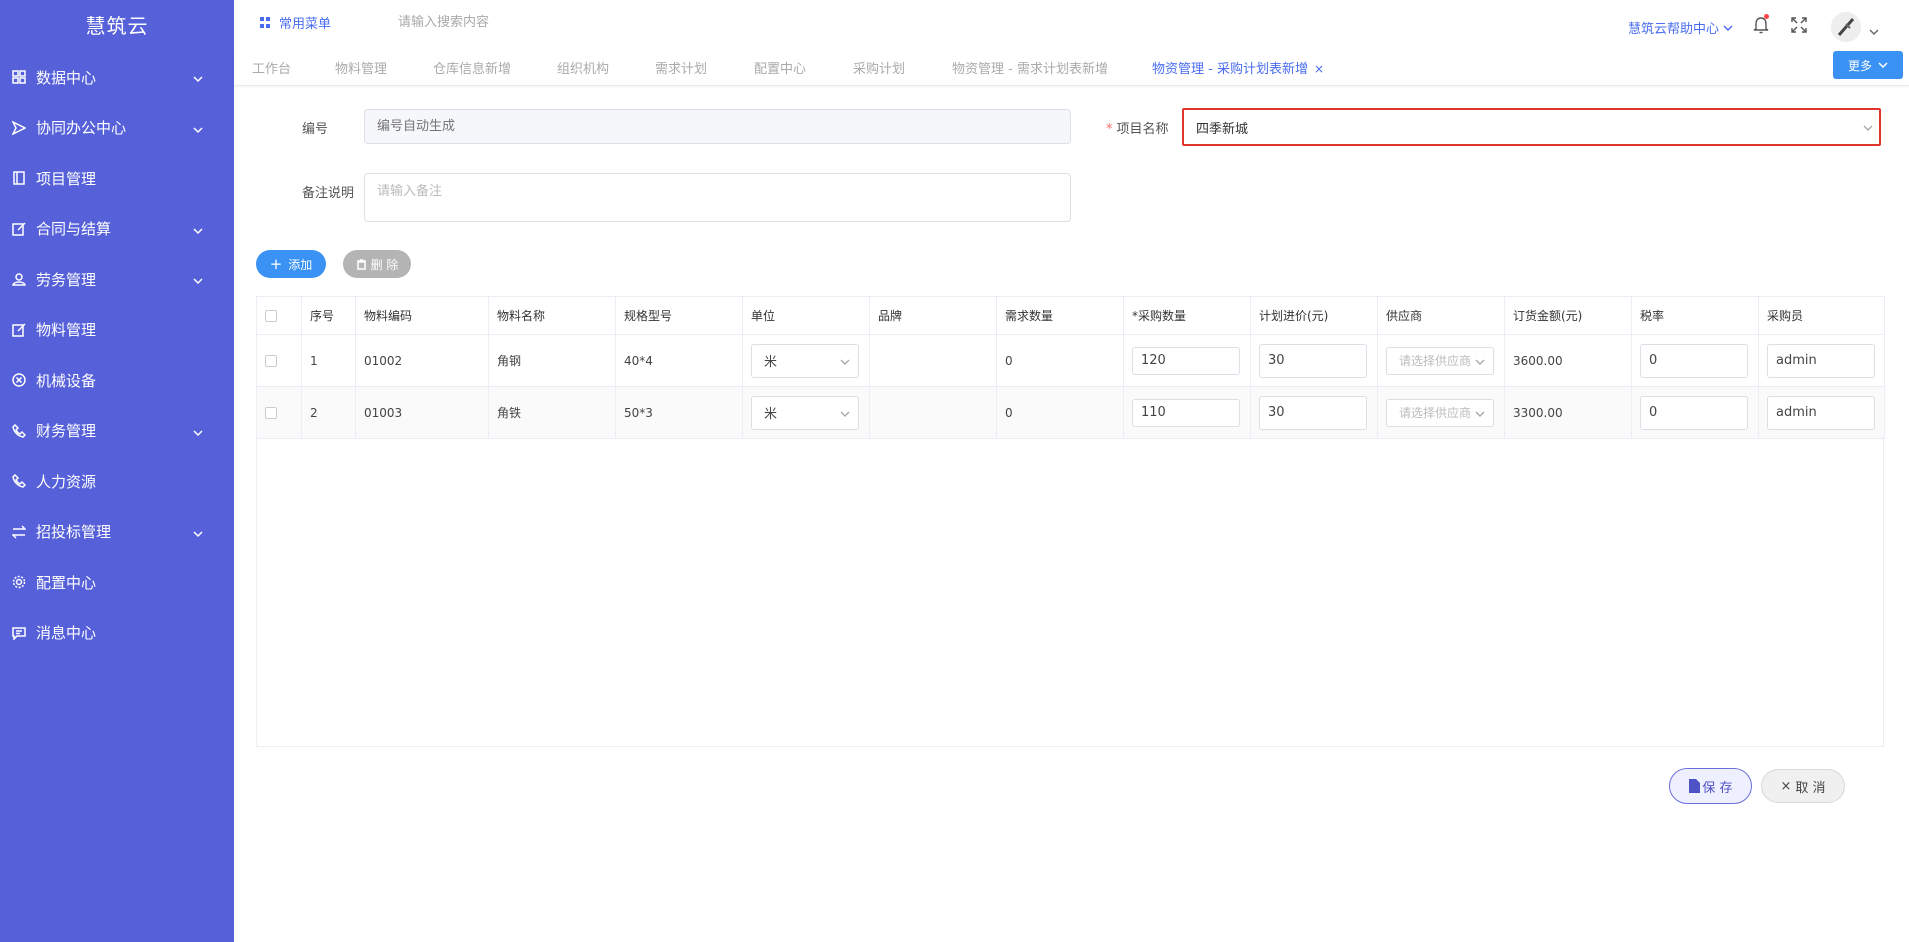  What do you see at coordinates (717, 197) in the screenshot?
I see `remark-field` at bounding box center [717, 197].